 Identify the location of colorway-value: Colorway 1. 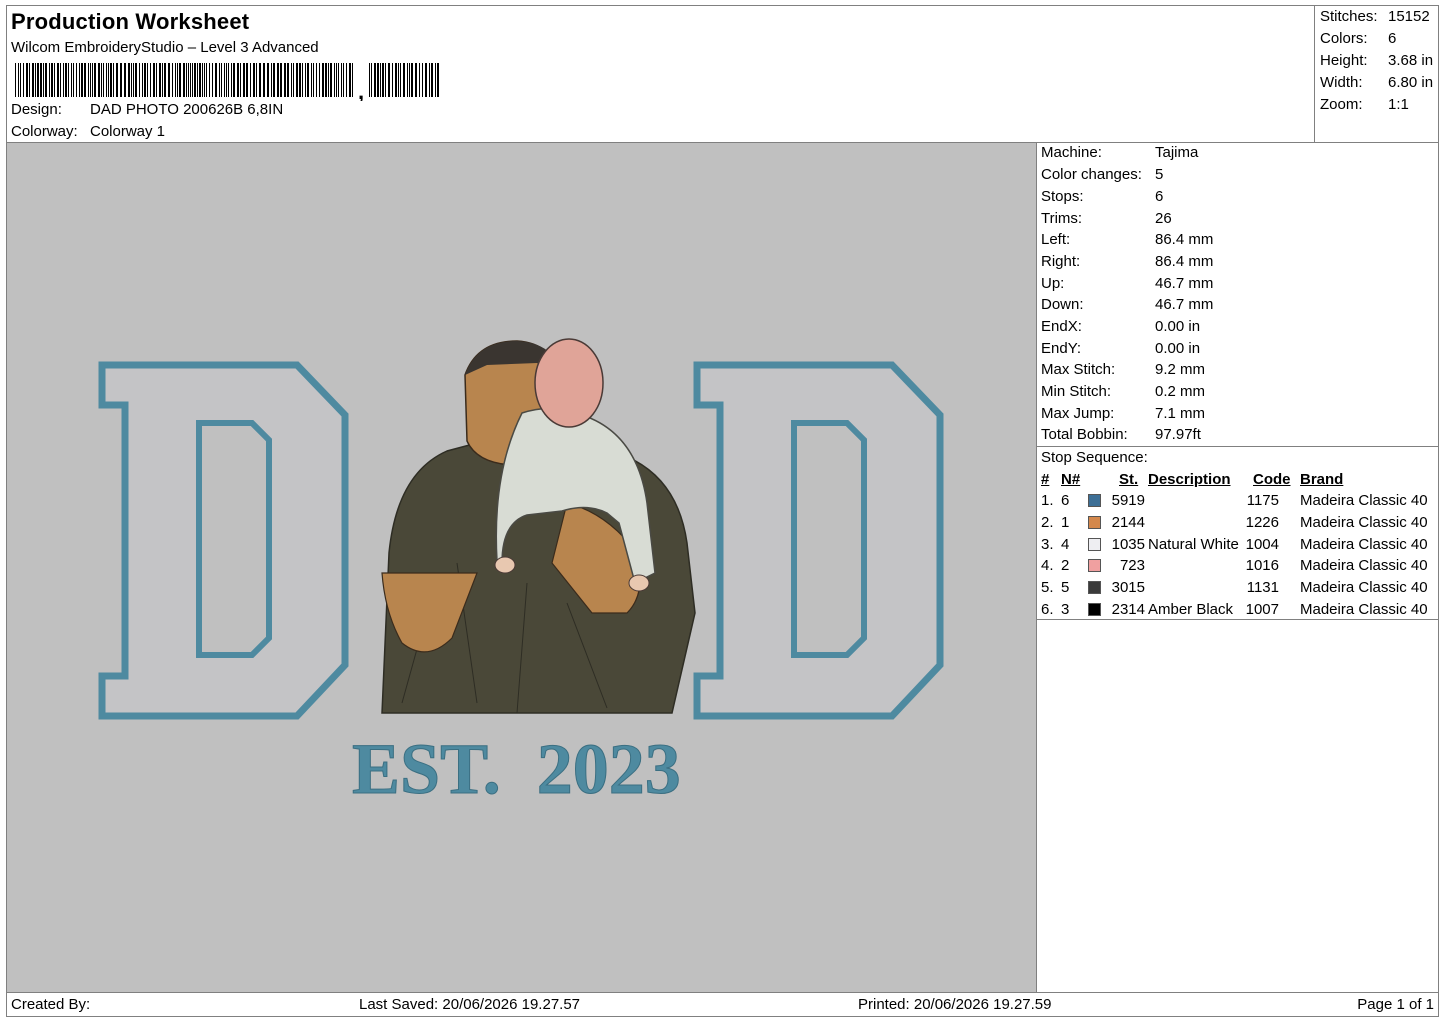
(128, 131).